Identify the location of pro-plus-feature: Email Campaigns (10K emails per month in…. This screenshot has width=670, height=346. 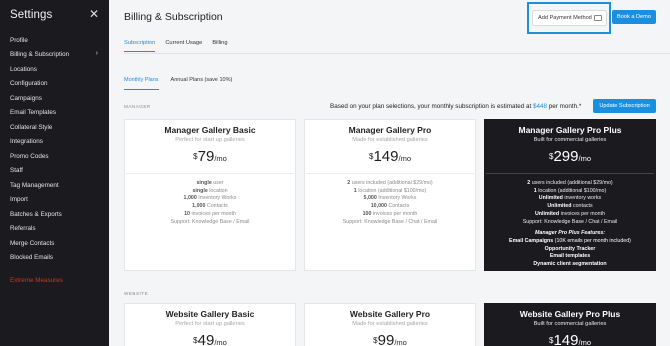
(570, 240).